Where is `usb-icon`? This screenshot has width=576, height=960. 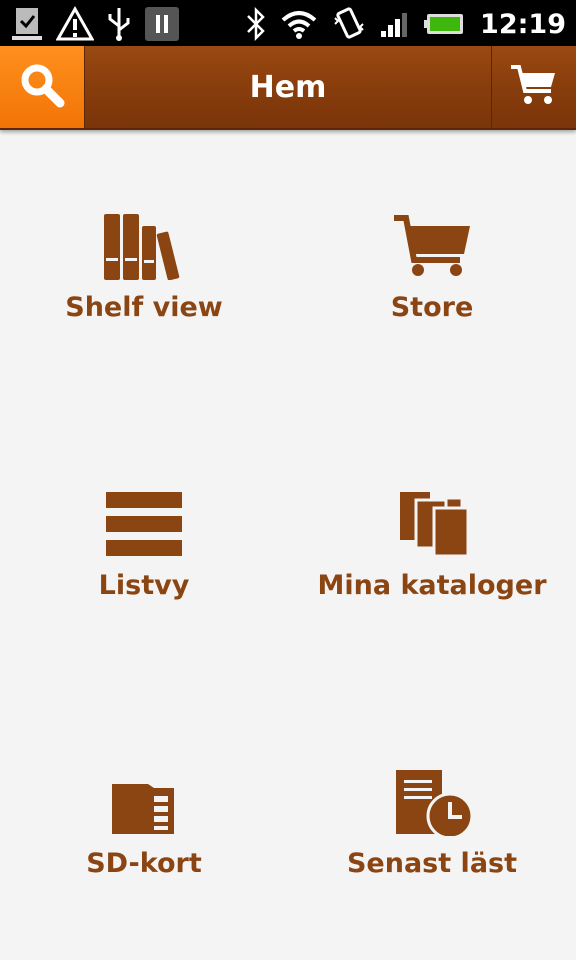
usb-icon is located at coordinates (119, 24).